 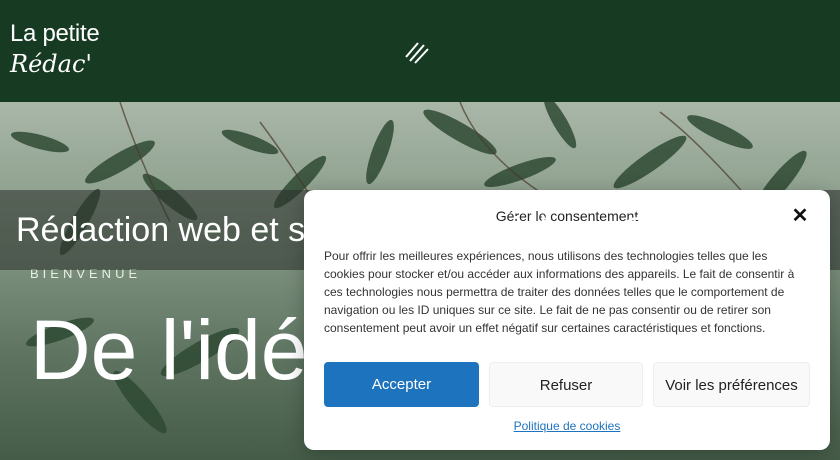 I want to click on preferences-button: Voir les préférences, so click(x=731, y=384).